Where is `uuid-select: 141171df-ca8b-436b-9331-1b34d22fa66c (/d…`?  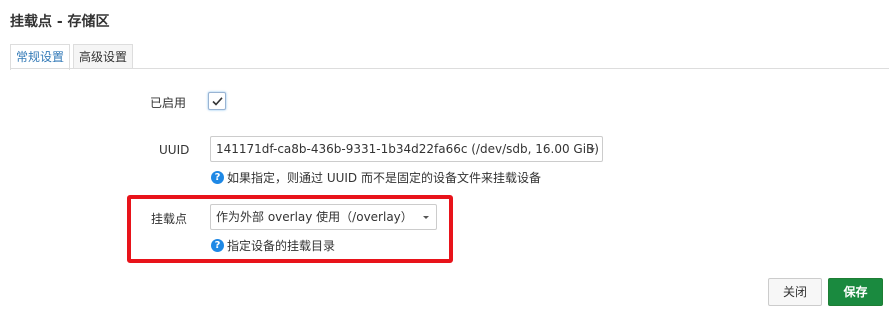 uuid-select: 141171df-ca8b-436b-9331-1b34d22fa66c (/d… is located at coordinates (406, 149).